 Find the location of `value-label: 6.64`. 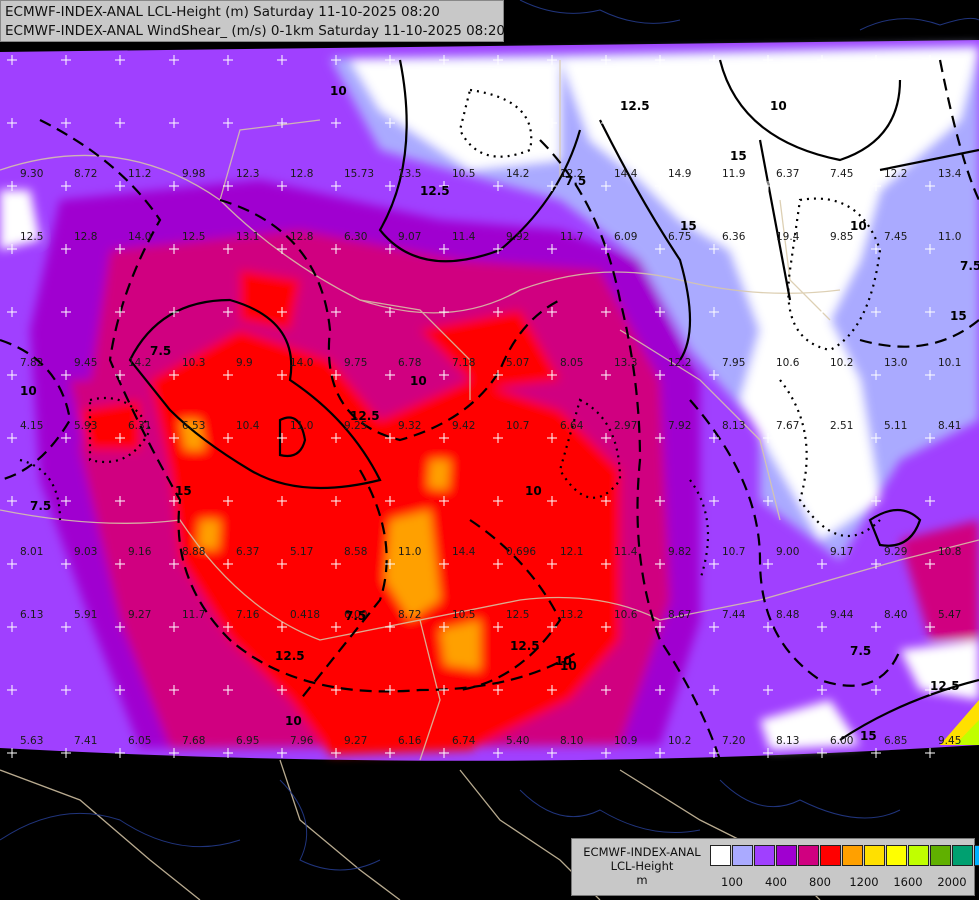

value-label: 6.64 is located at coordinates (572, 426).